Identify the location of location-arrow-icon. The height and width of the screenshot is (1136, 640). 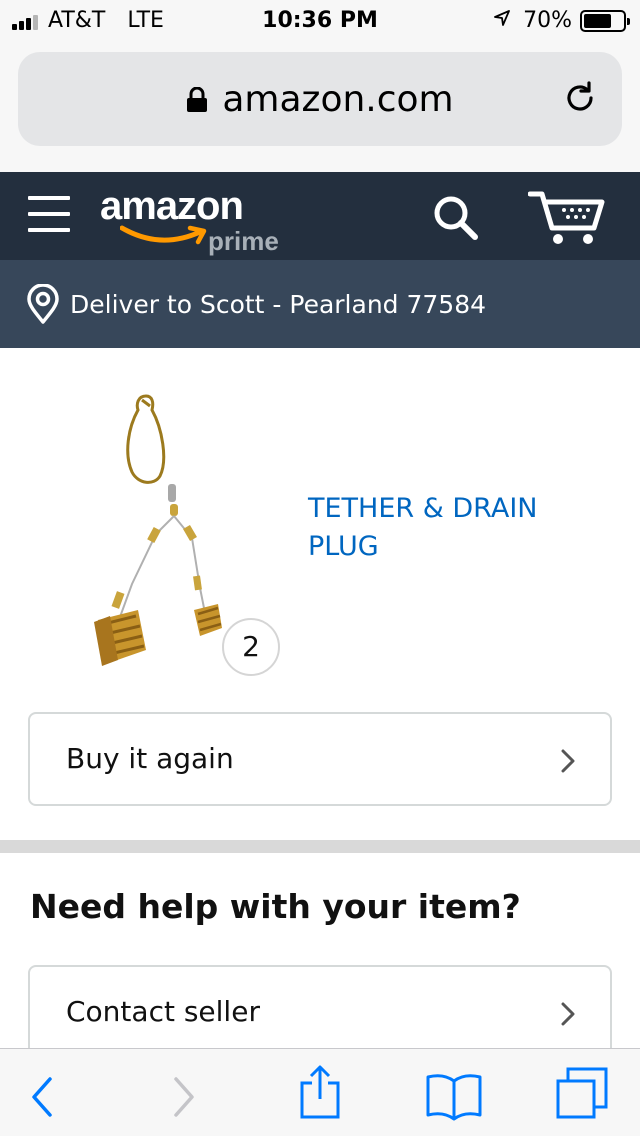
(502, 20).